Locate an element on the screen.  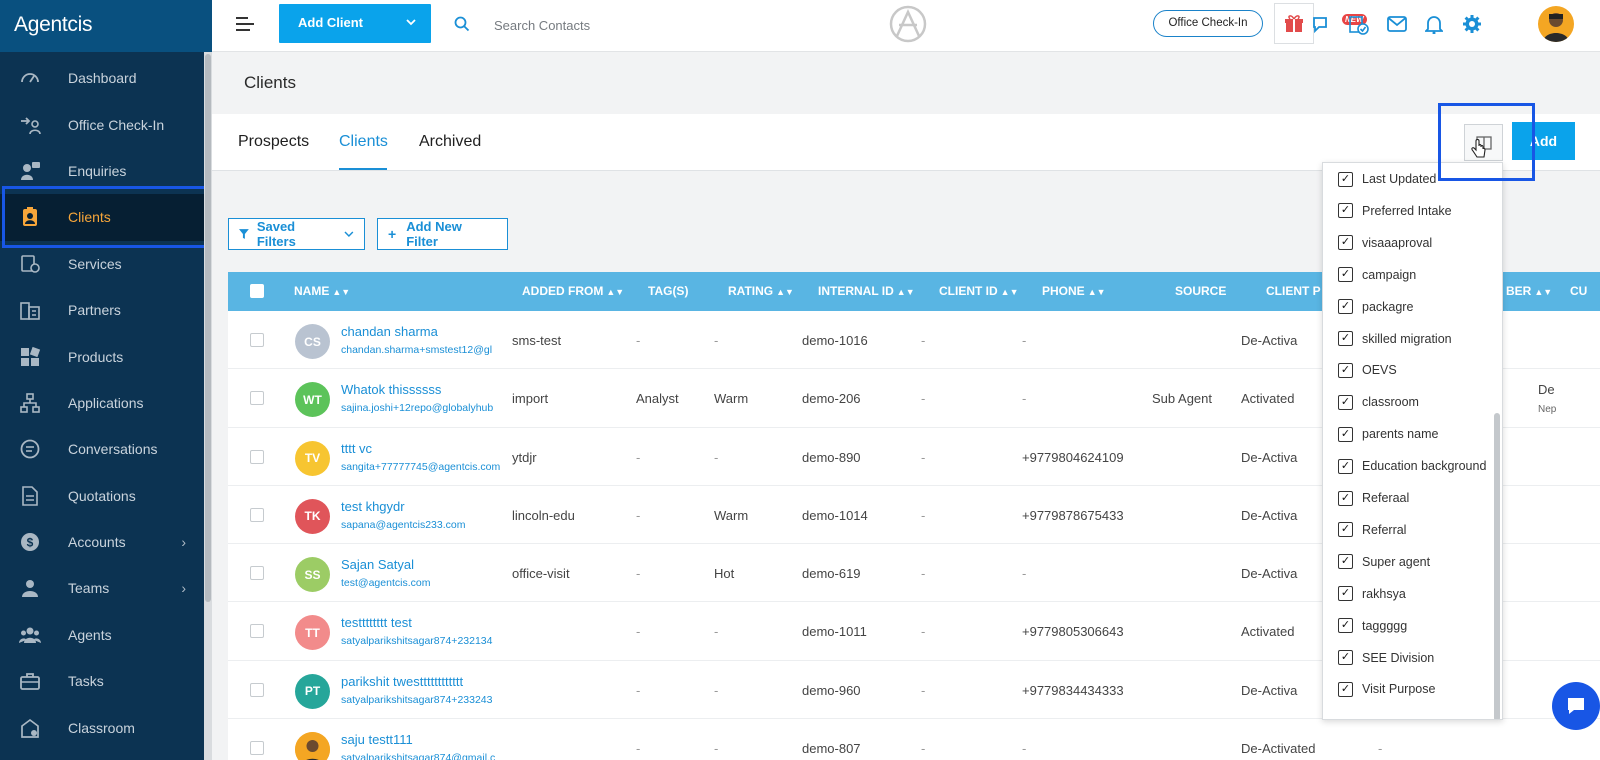
tab-clients: Clients is located at coordinates (363, 142).